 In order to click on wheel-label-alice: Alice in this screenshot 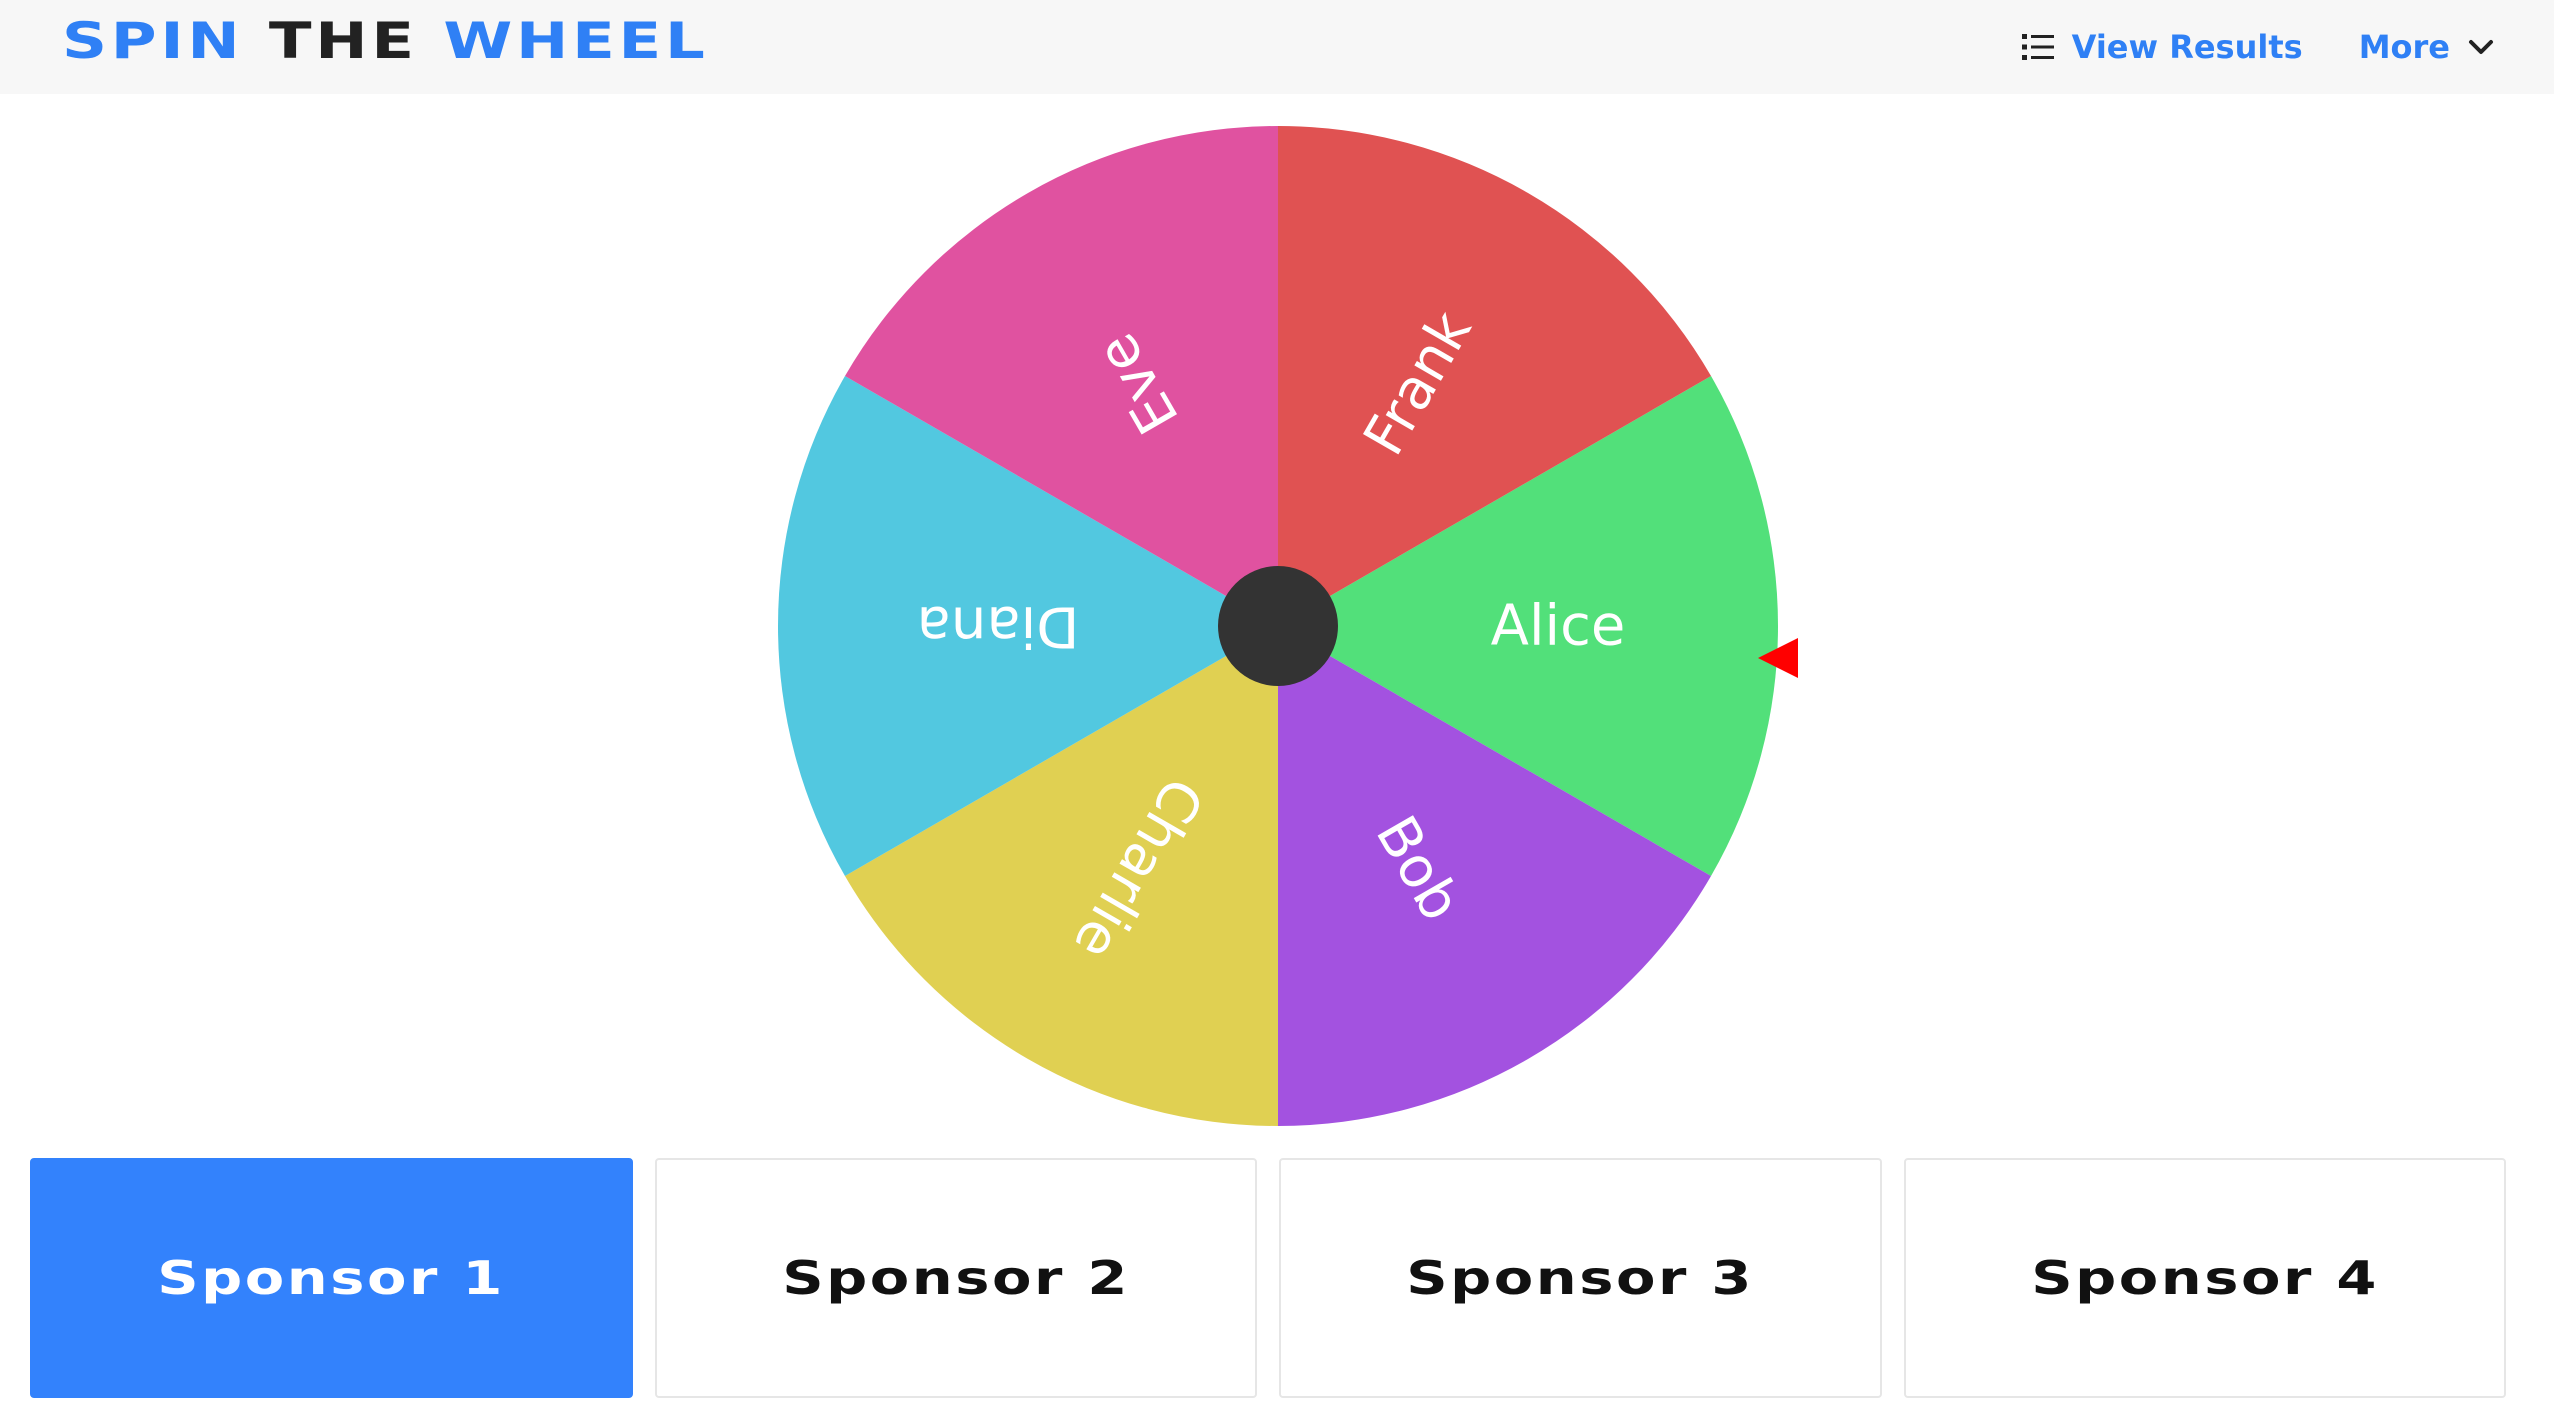, I will do `click(1558, 626)`.